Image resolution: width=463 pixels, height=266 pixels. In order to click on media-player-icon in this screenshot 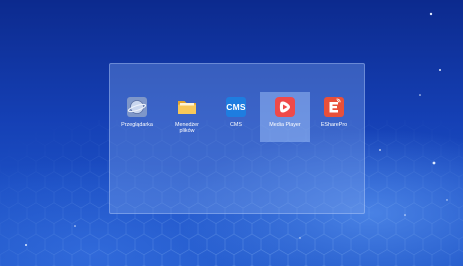, I will do `click(285, 107)`.